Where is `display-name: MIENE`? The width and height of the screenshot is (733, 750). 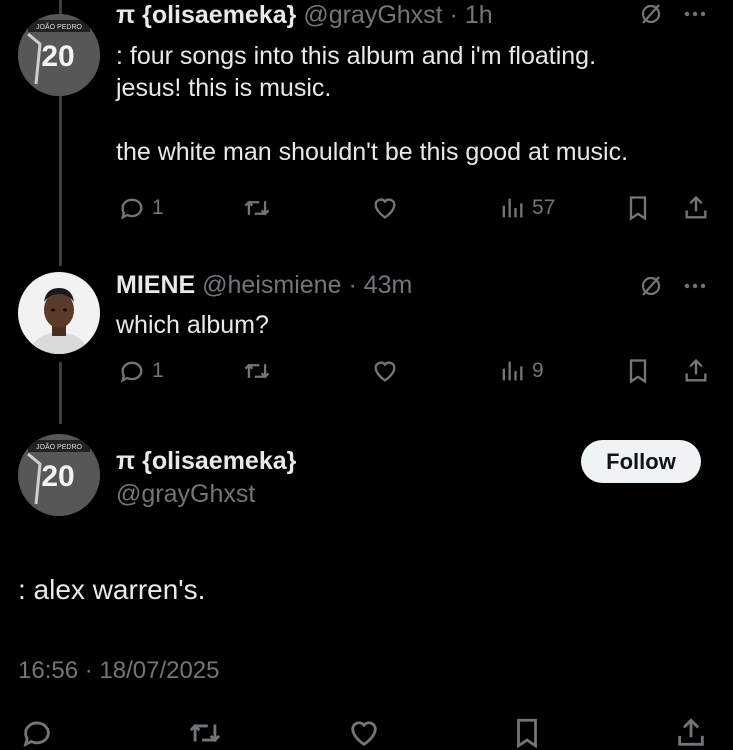
display-name: MIENE is located at coordinates (155, 285).